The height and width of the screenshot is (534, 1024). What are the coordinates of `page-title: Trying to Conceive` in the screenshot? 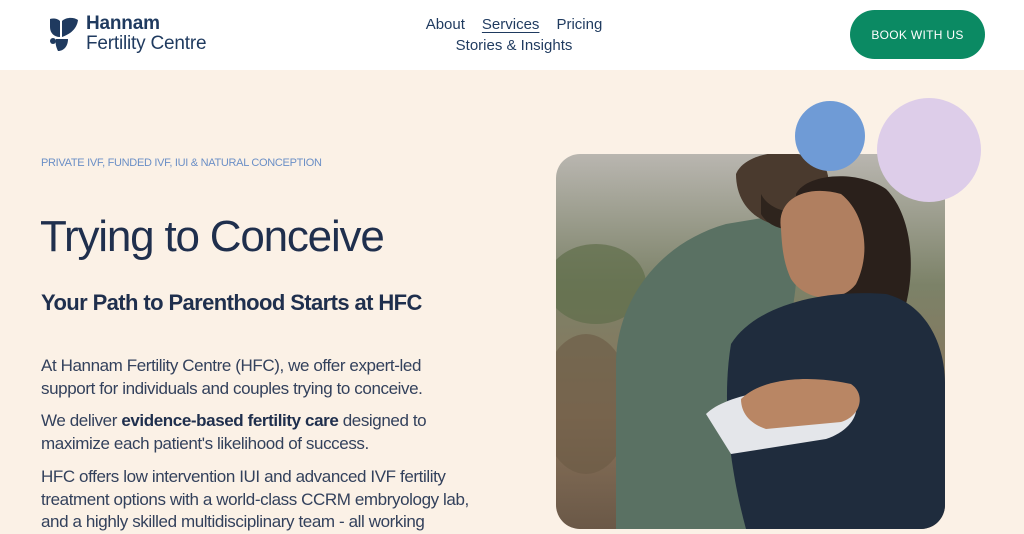 It's located at (212, 236).